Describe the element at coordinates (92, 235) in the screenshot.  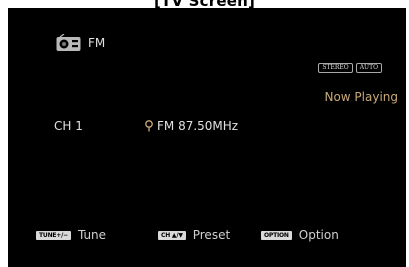
I see `tune-label: Tune` at that location.